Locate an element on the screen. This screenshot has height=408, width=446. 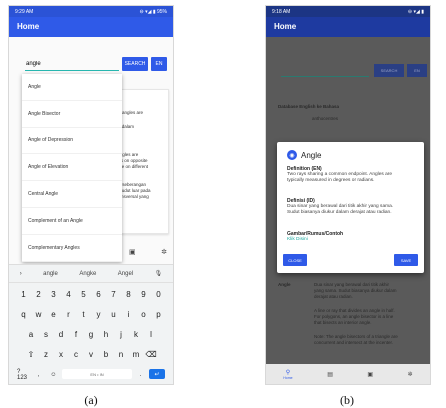
nav-settings: ✲ is located at coordinates (410, 374).